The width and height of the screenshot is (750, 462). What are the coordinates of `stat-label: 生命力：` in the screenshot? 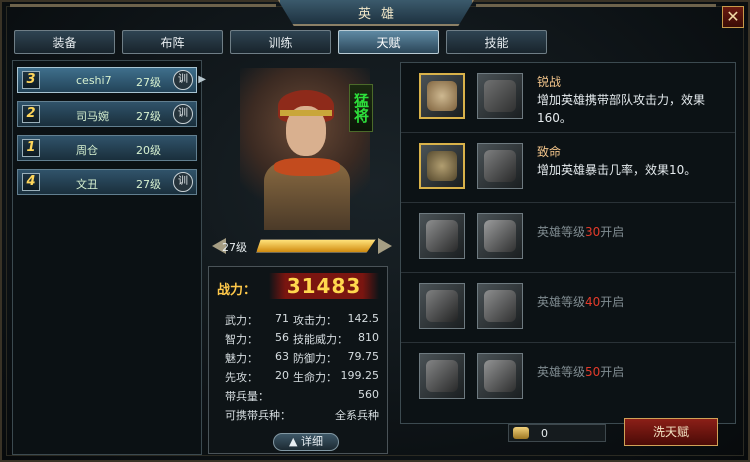 It's located at (315, 377).